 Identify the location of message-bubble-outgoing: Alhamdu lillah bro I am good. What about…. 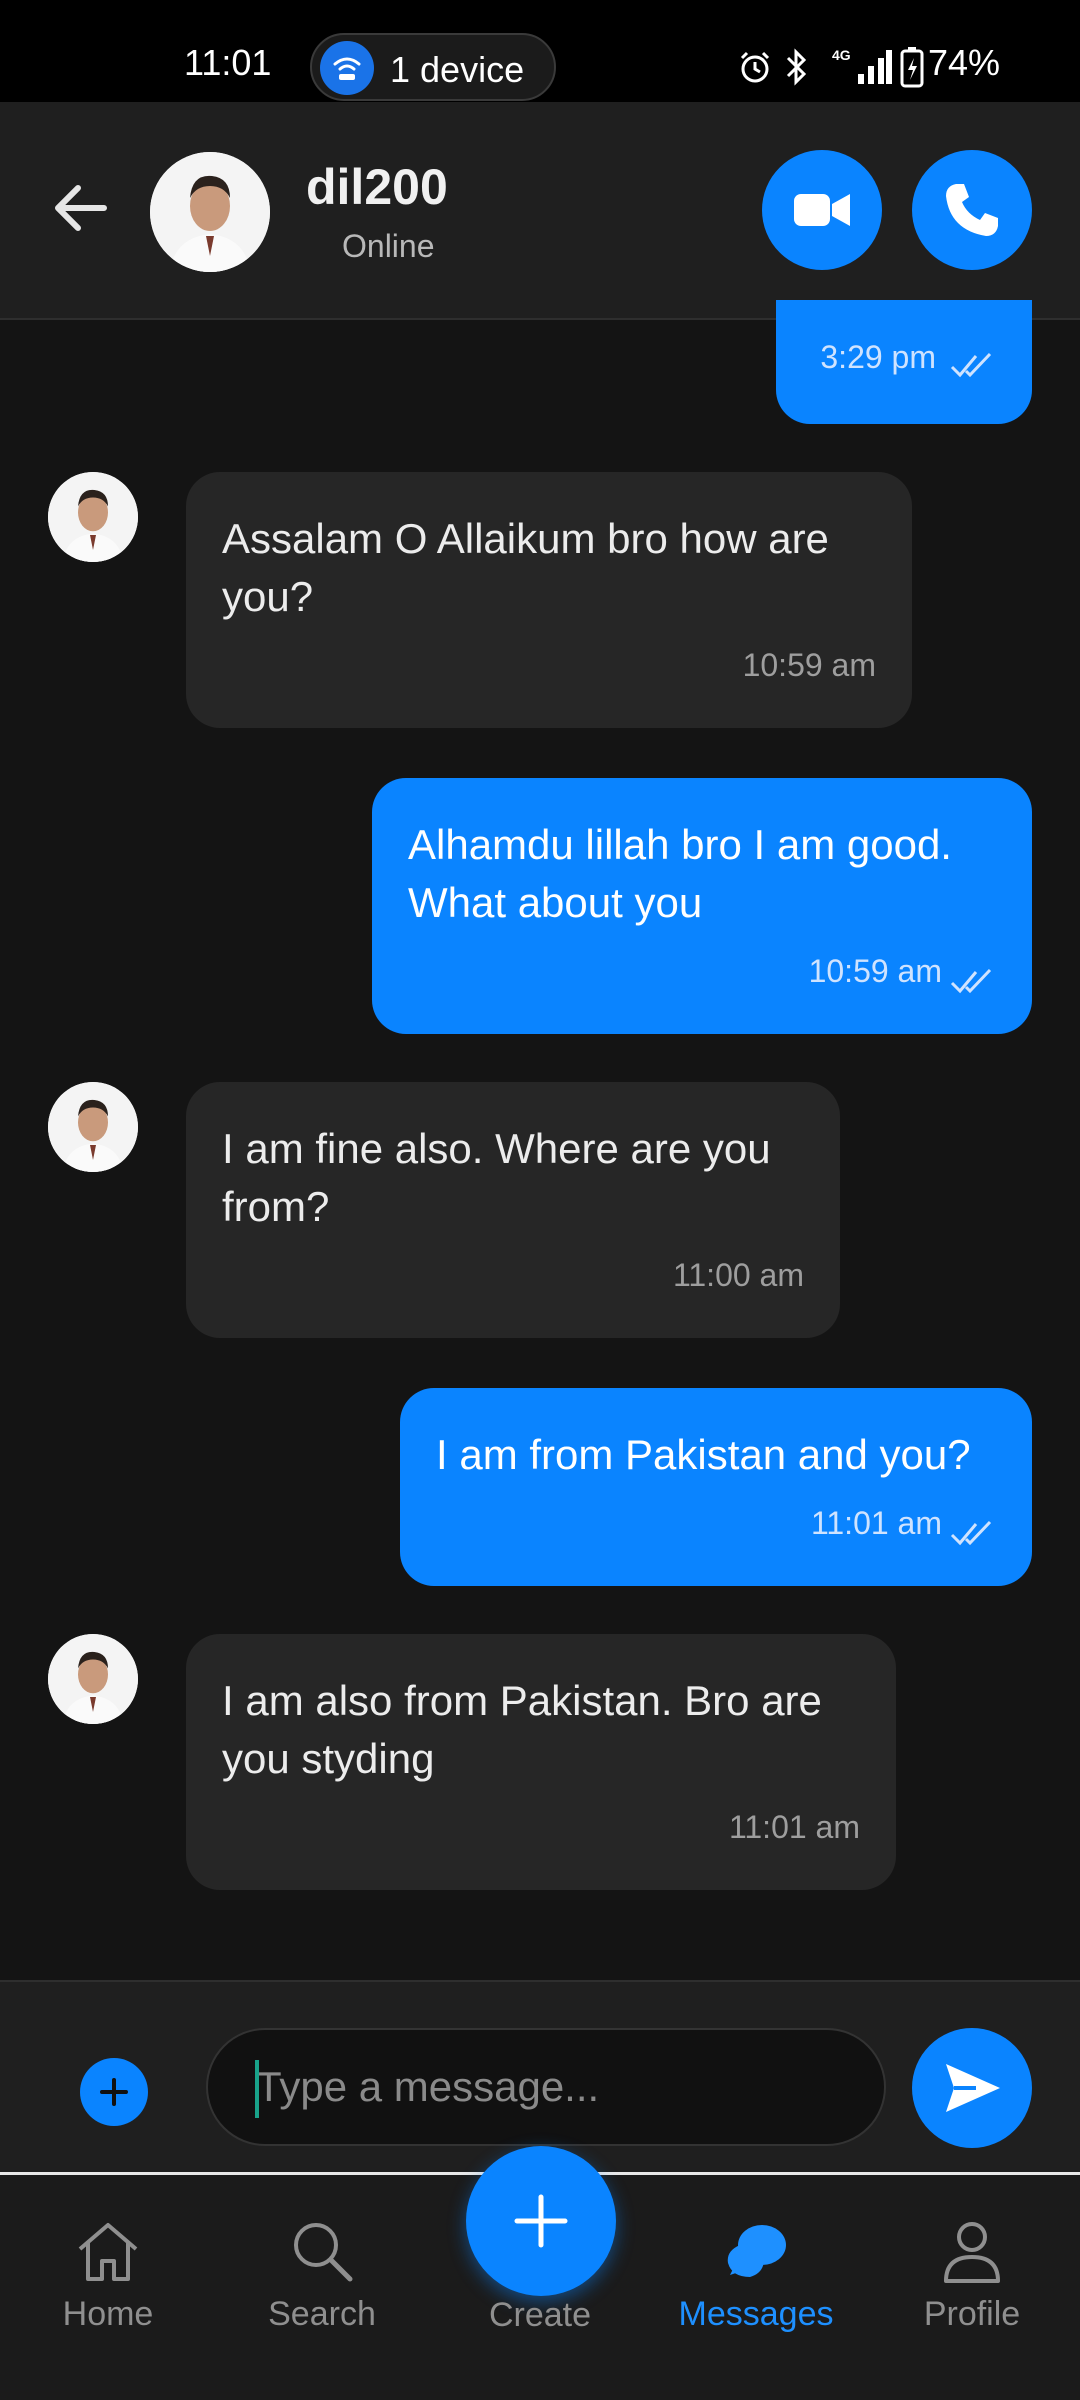
(702, 906).